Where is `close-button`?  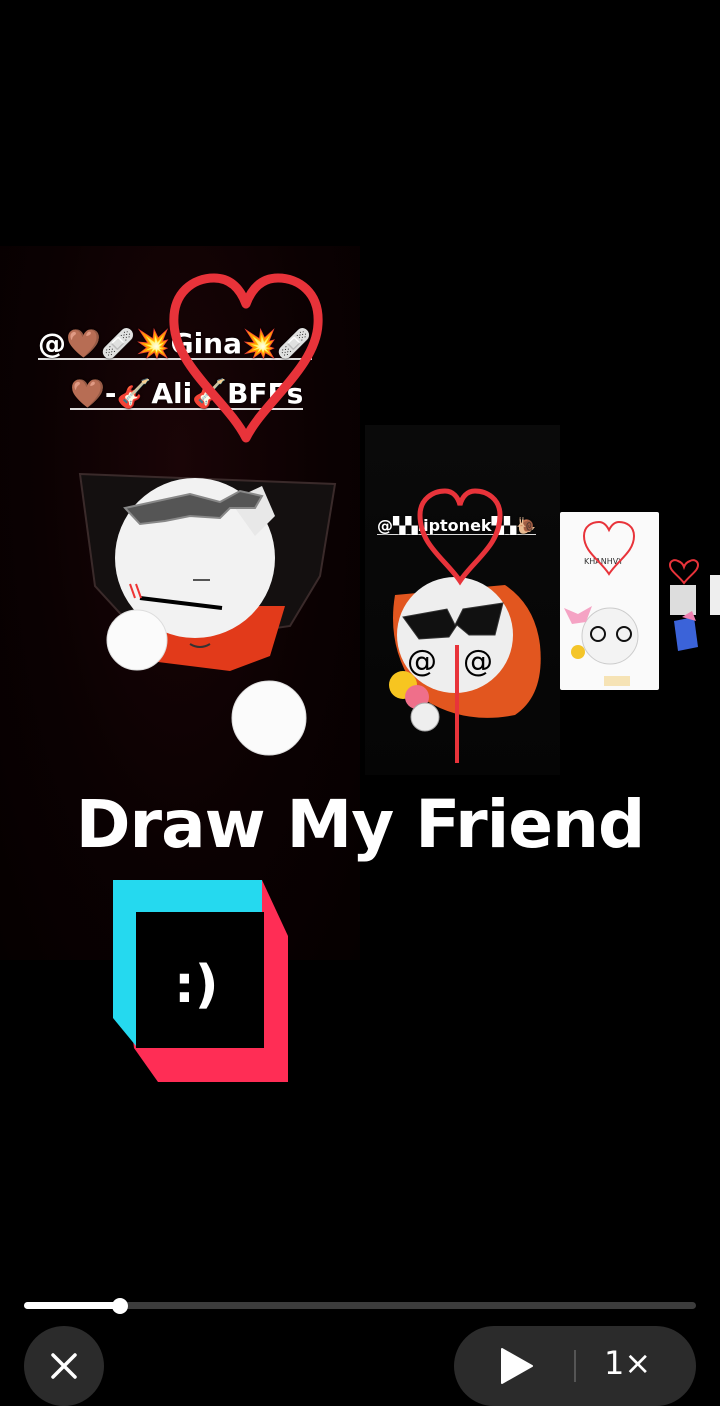
close-button is located at coordinates (64, 1366).